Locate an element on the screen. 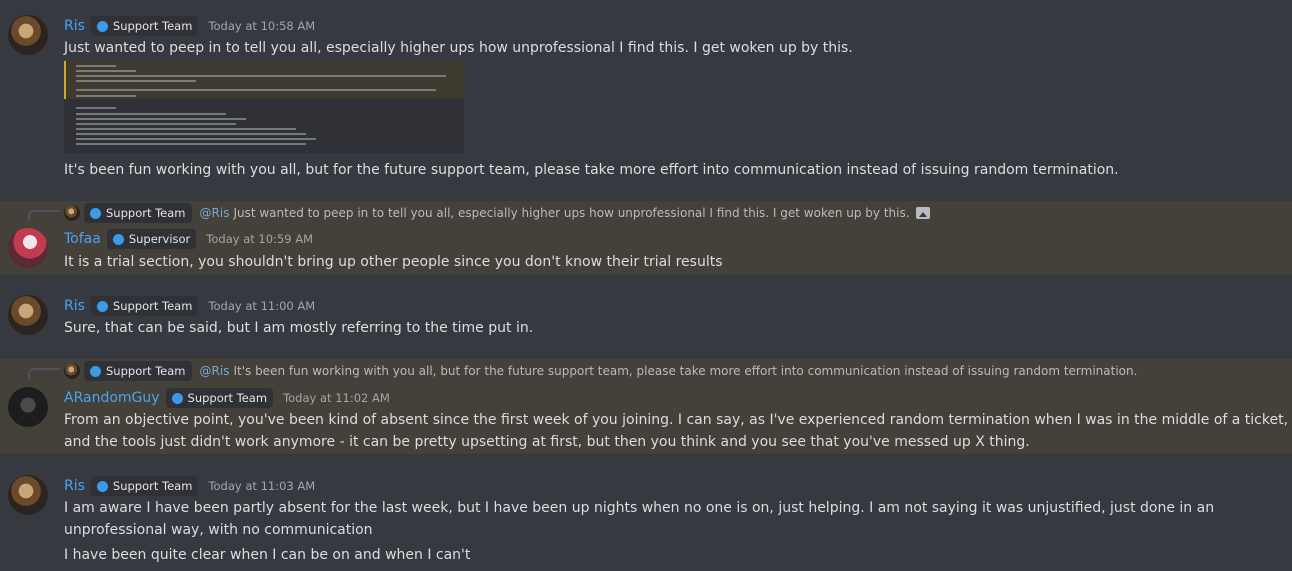 The height and width of the screenshot is (571, 1292). timestamp: Today at 11:03 AM is located at coordinates (262, 486).